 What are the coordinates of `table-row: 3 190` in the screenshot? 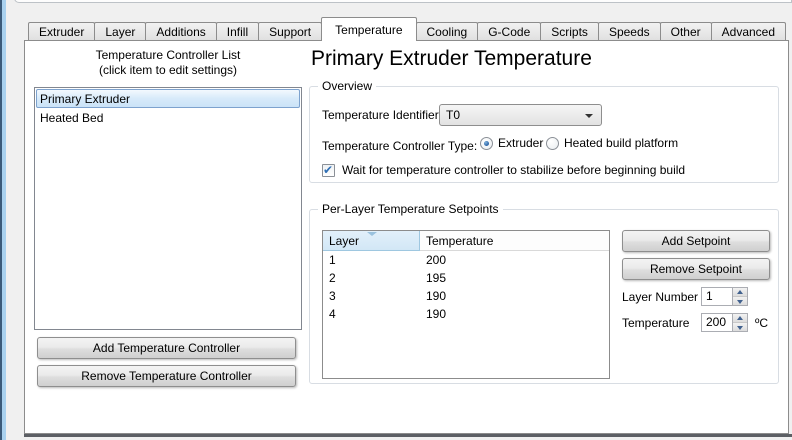 It's located at (466, 296).